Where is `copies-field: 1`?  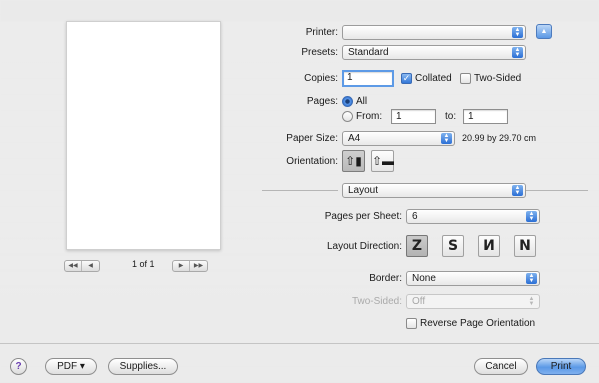
copies-field: 1 is located at coordinates (368, 78).